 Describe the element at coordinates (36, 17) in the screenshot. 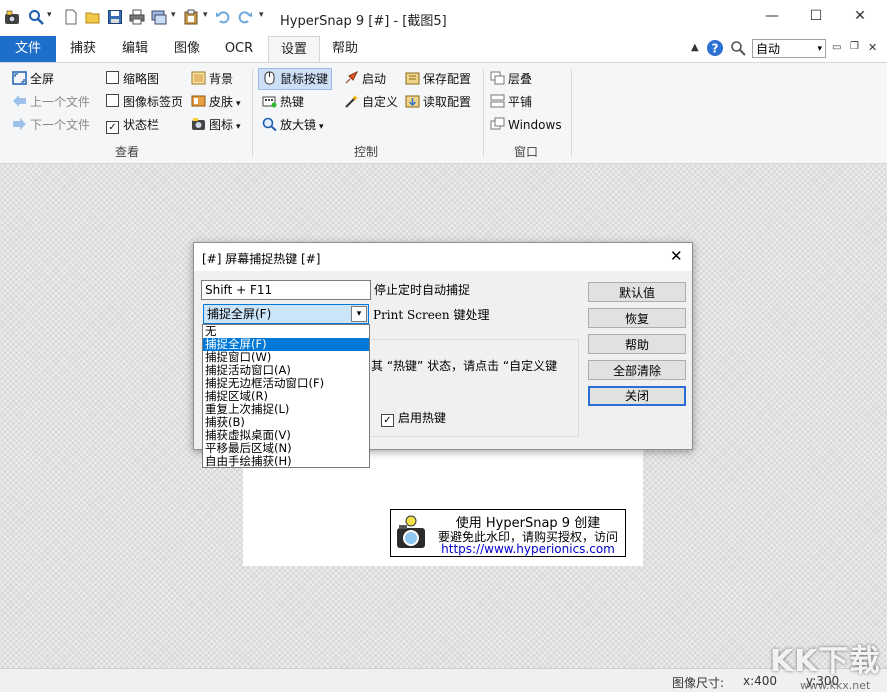

I see `magnifier-icon` at that location.